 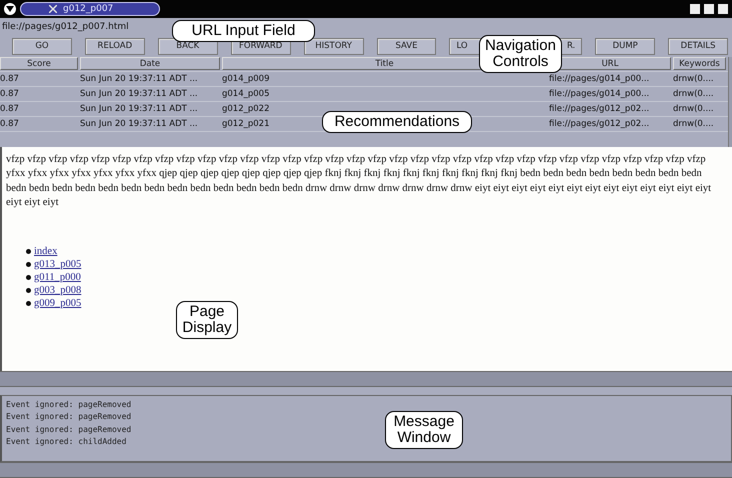 I want to click on message-line: Event ignored: childAdded, so click(x=66, y=442).